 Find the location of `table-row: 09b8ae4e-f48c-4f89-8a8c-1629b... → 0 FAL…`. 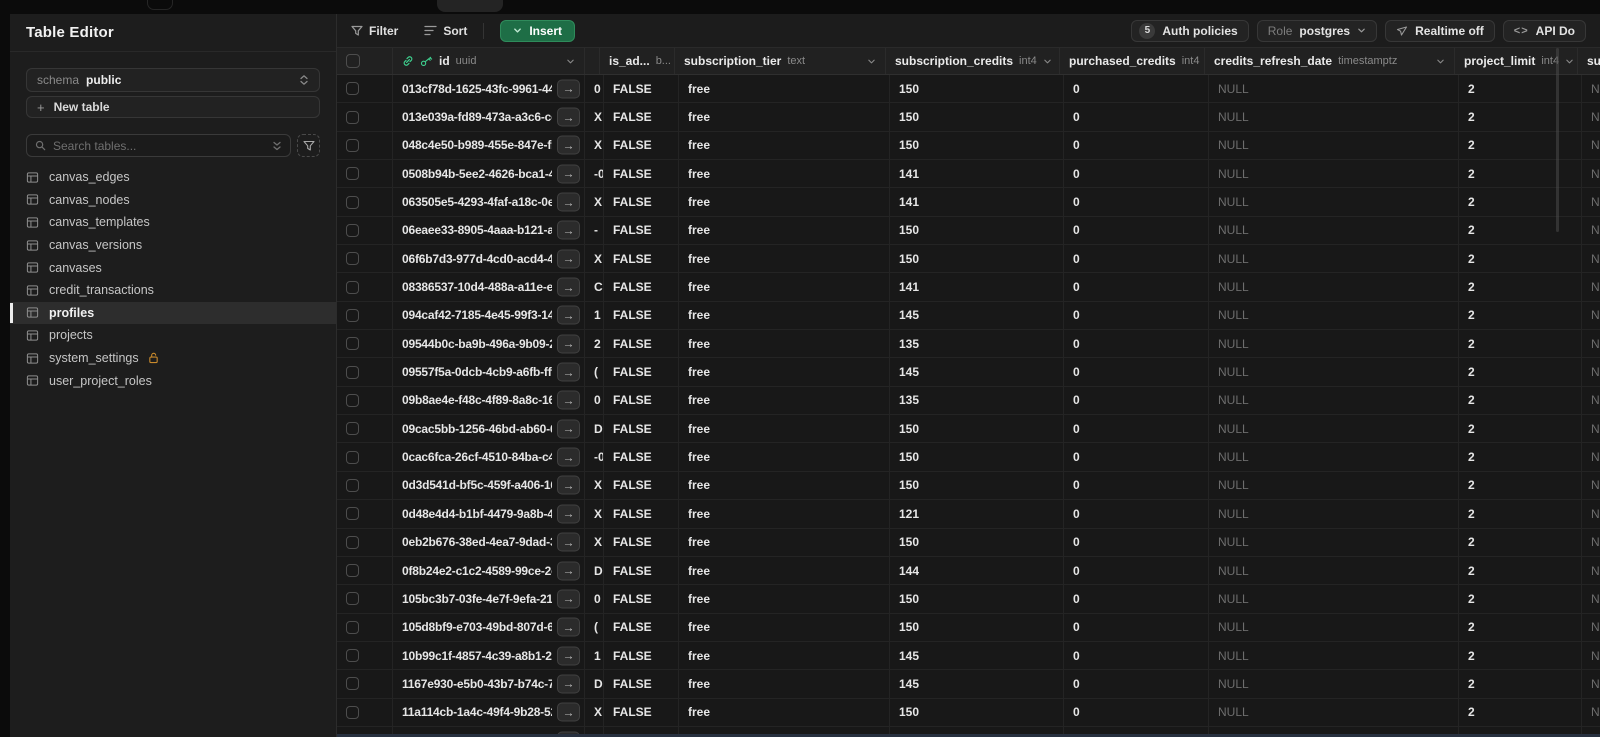

table-row: 09b8ae4e-f48c-4f89-8a8c-1629b... → 0 FAL… is located at coordinates (968, 401).